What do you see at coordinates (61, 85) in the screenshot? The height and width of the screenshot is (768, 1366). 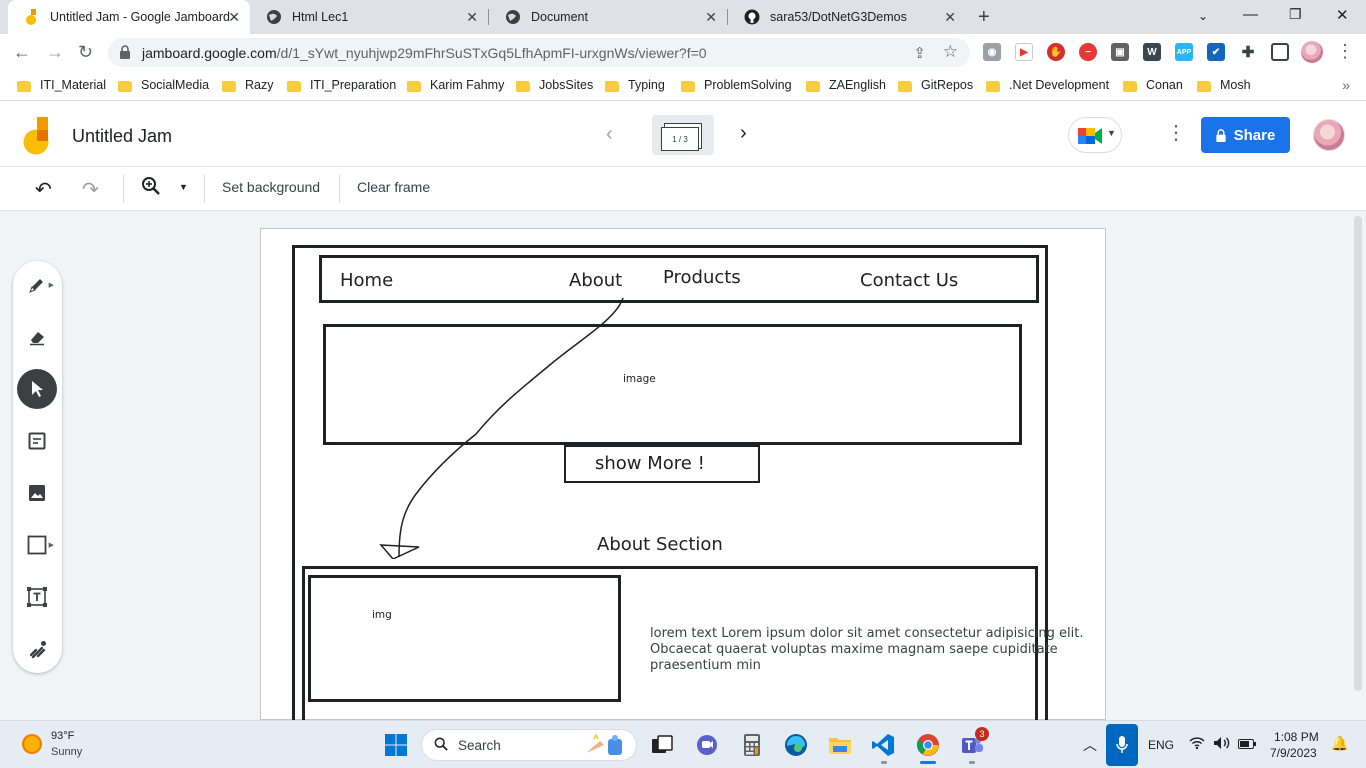 I see `bookmark-folder: ITI_Material` at bounding box center [61, 85].